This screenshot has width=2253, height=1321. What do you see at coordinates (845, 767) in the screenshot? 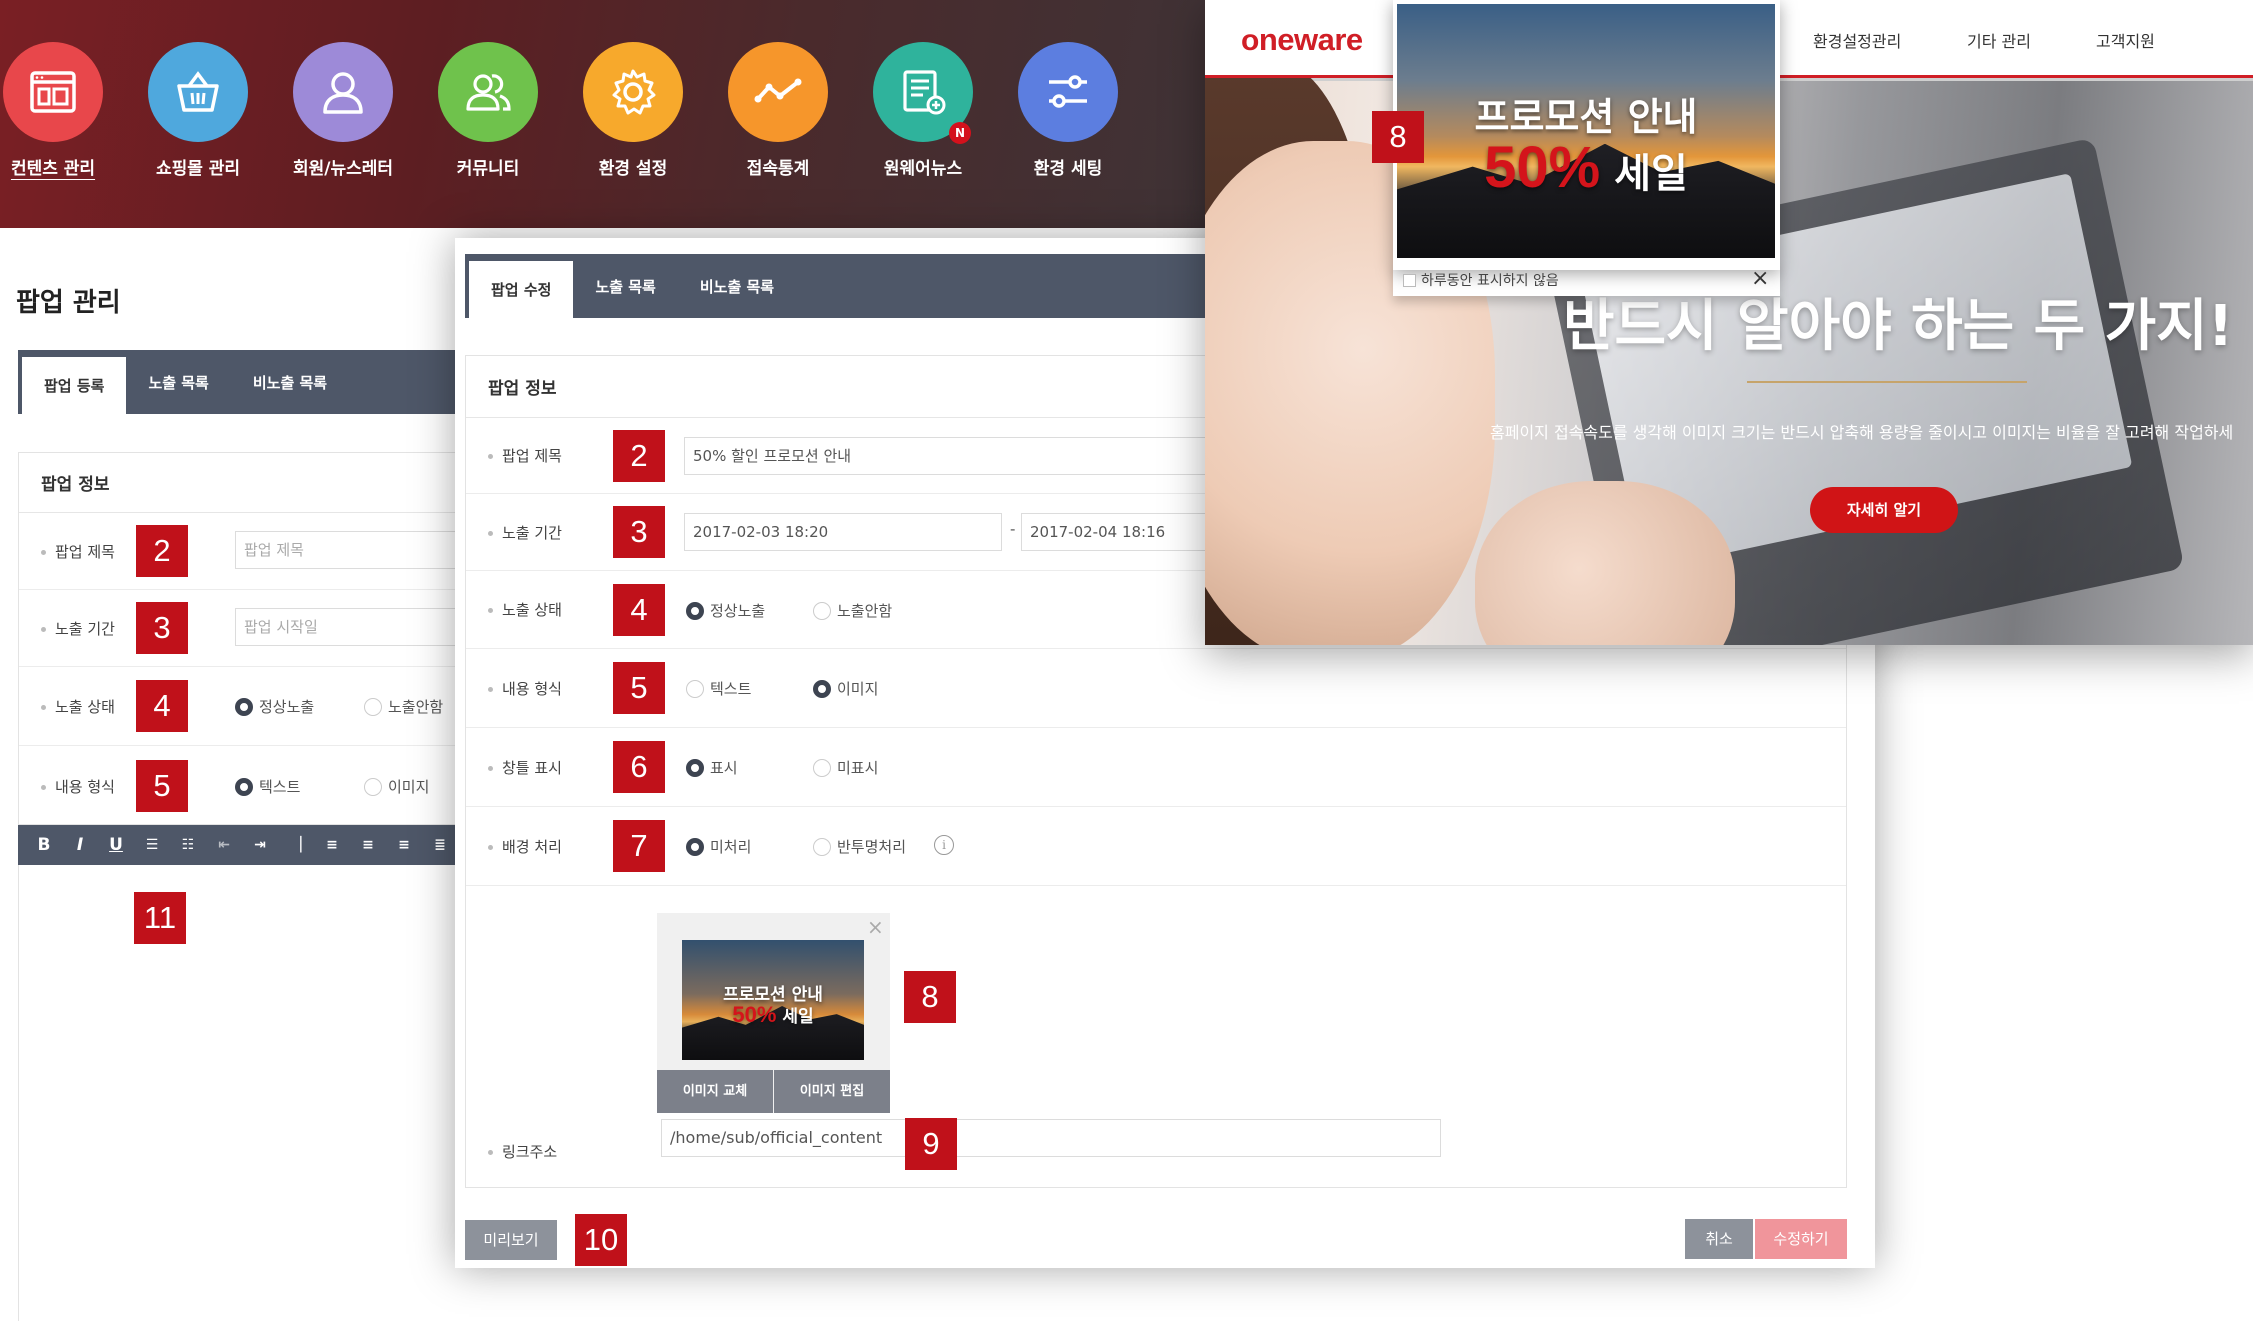
I see `radio-hide-frame: 미표시` at bounding box center [845, 767].